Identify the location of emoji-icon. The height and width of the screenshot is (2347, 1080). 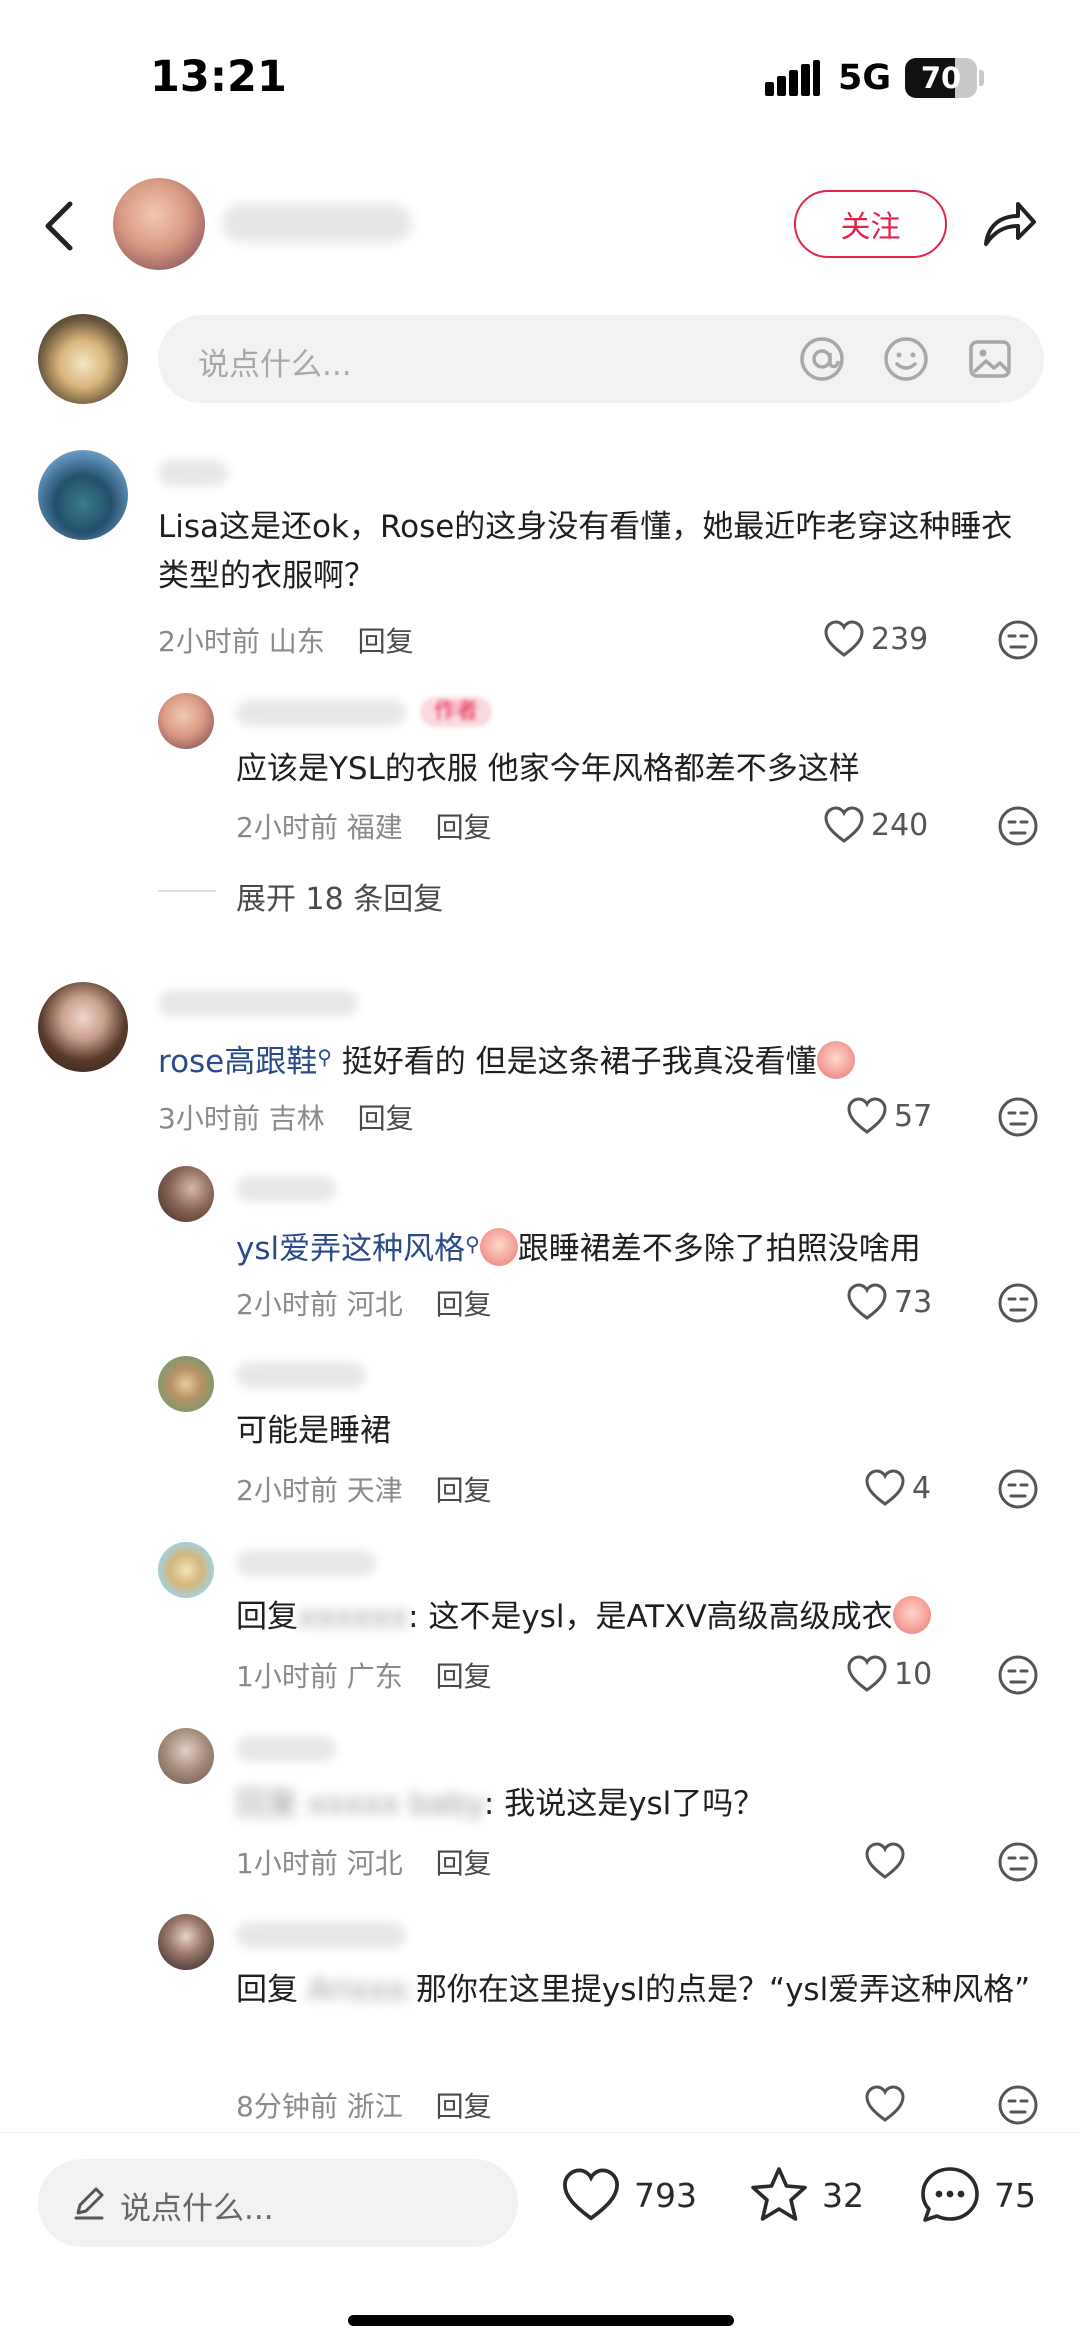
(906, 359).